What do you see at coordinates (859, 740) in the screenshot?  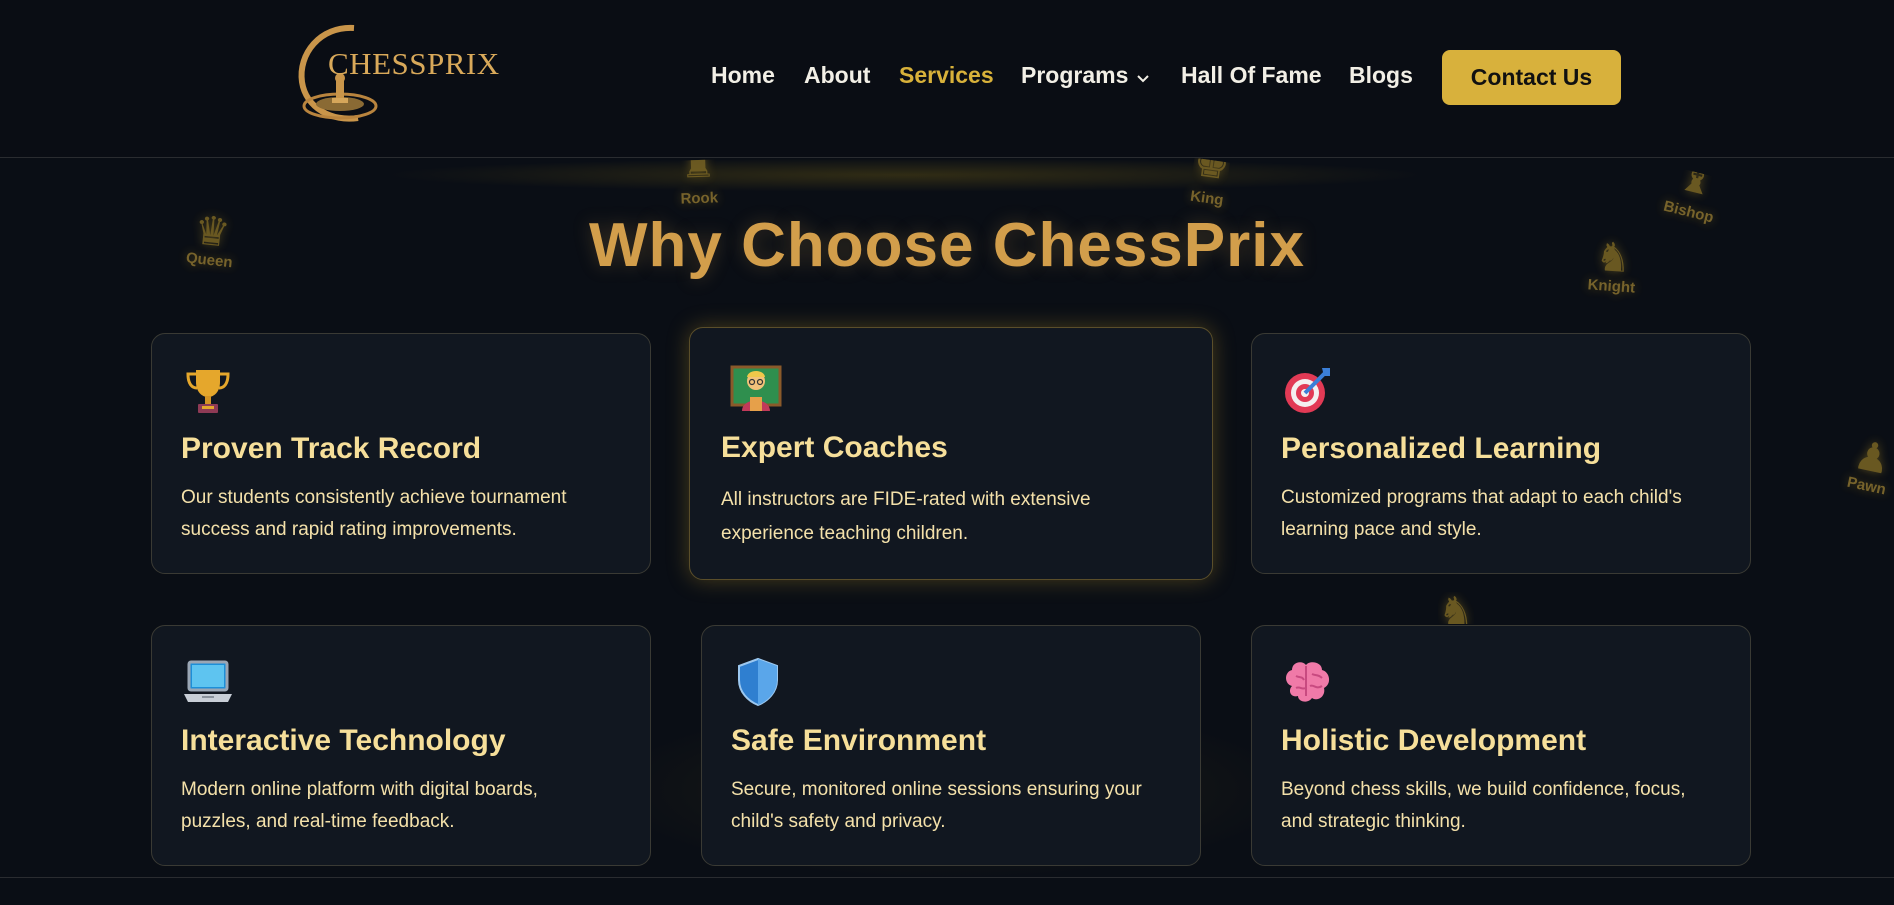 I see `card-title: Safe Environment` at bounding box center [859, 740].